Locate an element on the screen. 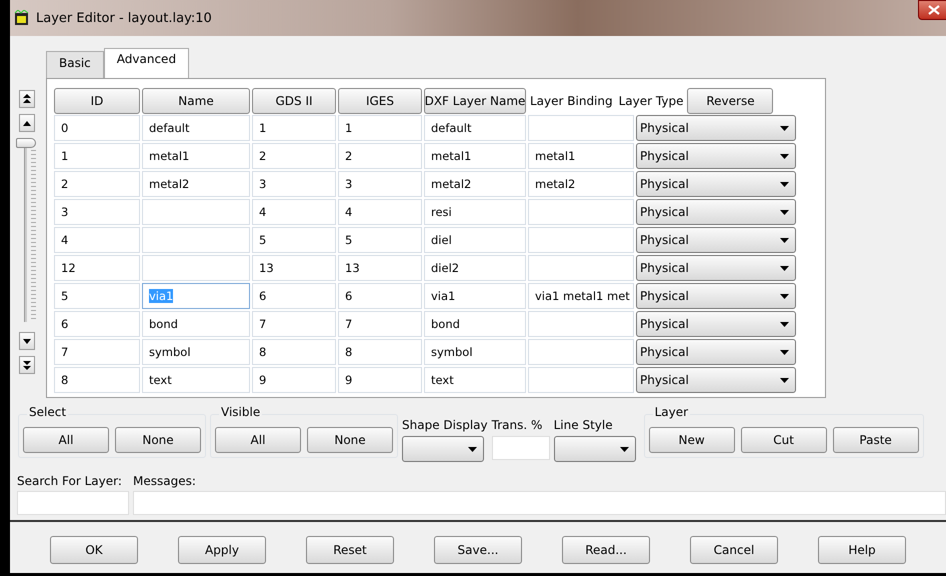 The height and width of the screenshot is (576, 946). up-arrow-icon is located at coordinates (27, 123).